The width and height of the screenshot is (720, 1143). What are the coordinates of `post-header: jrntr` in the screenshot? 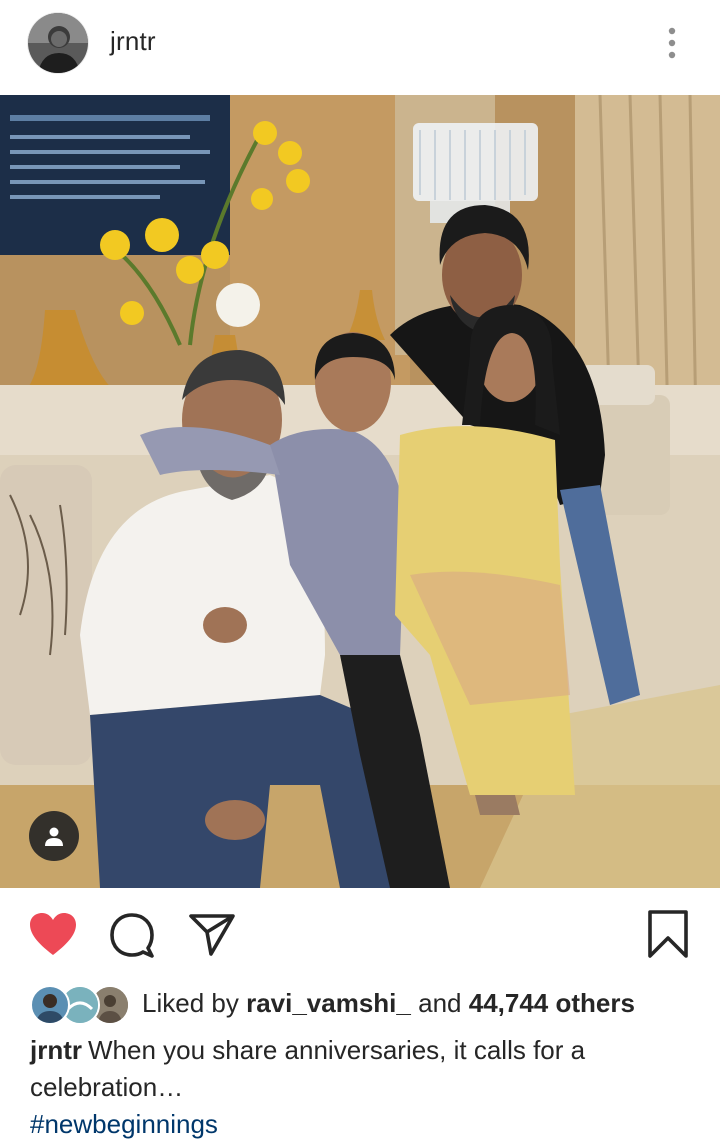 It's located at (360, 46).